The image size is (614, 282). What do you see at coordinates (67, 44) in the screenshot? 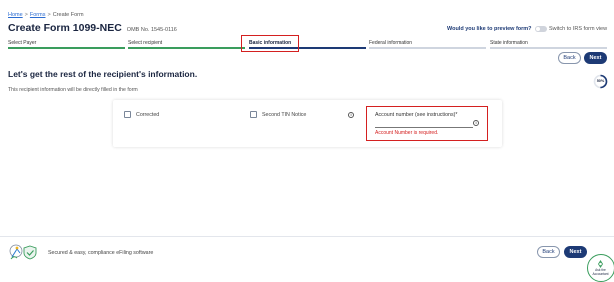
I see `step-select-payer: Select Payer` at bounding box center [67, 44].